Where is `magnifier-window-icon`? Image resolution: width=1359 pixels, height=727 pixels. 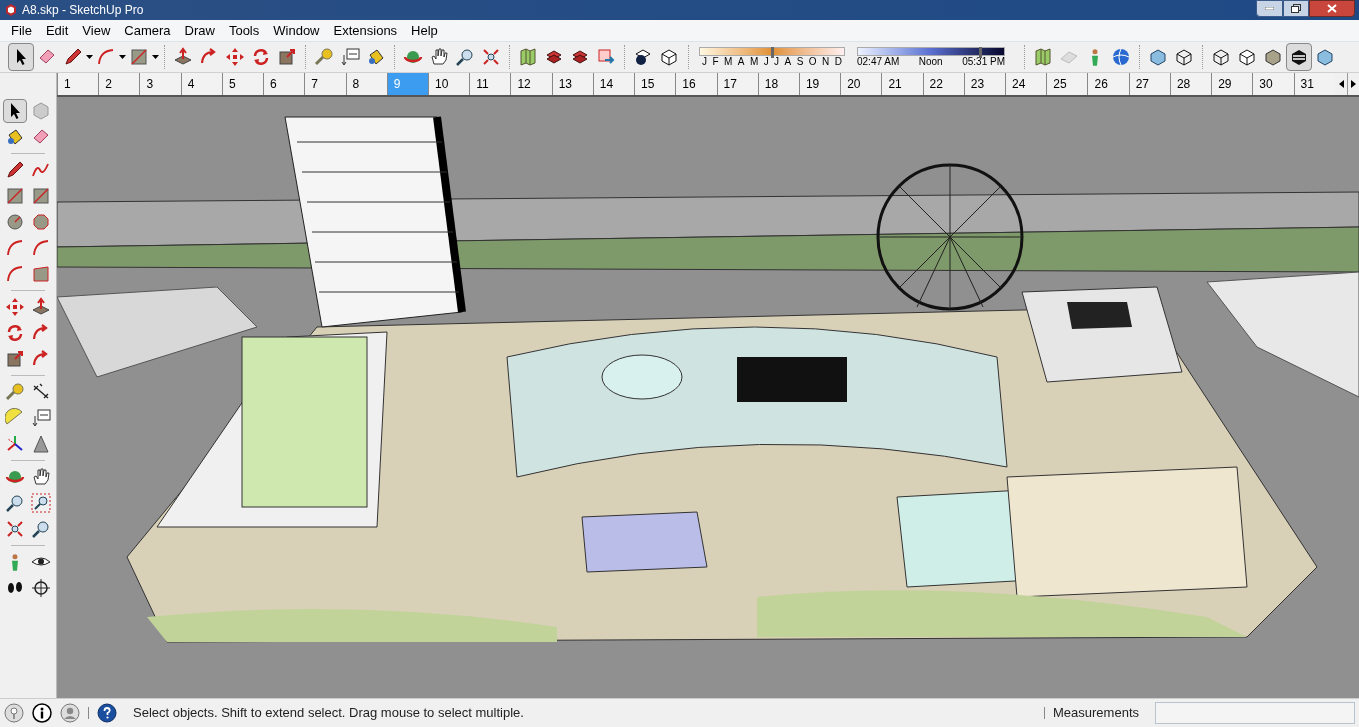
magnifier-window-icon is located at coordinates (41, 503).